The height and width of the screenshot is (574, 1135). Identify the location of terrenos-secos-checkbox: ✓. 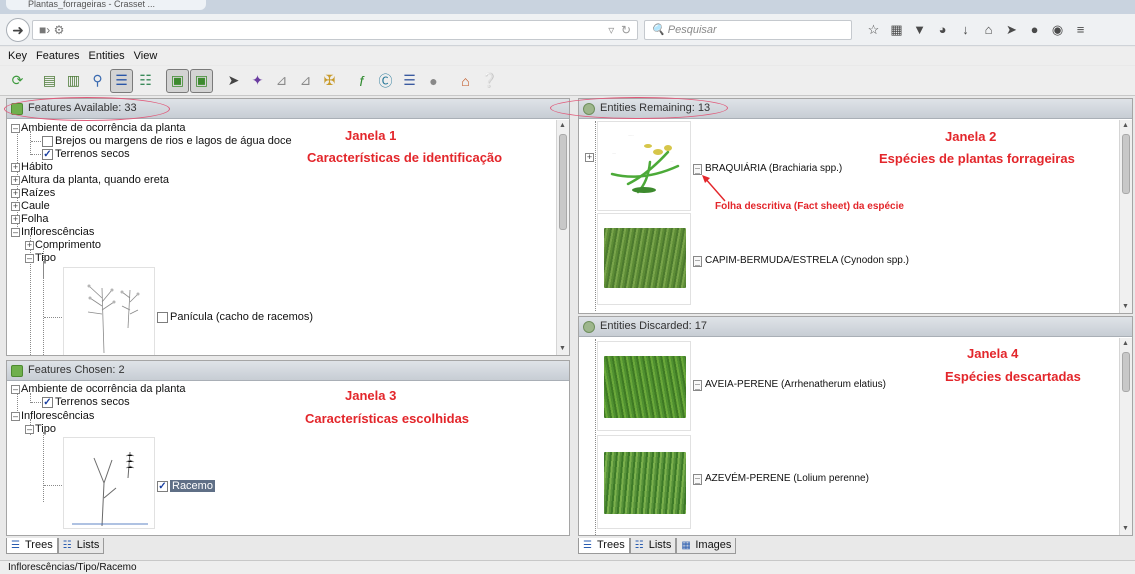
(47, 154).